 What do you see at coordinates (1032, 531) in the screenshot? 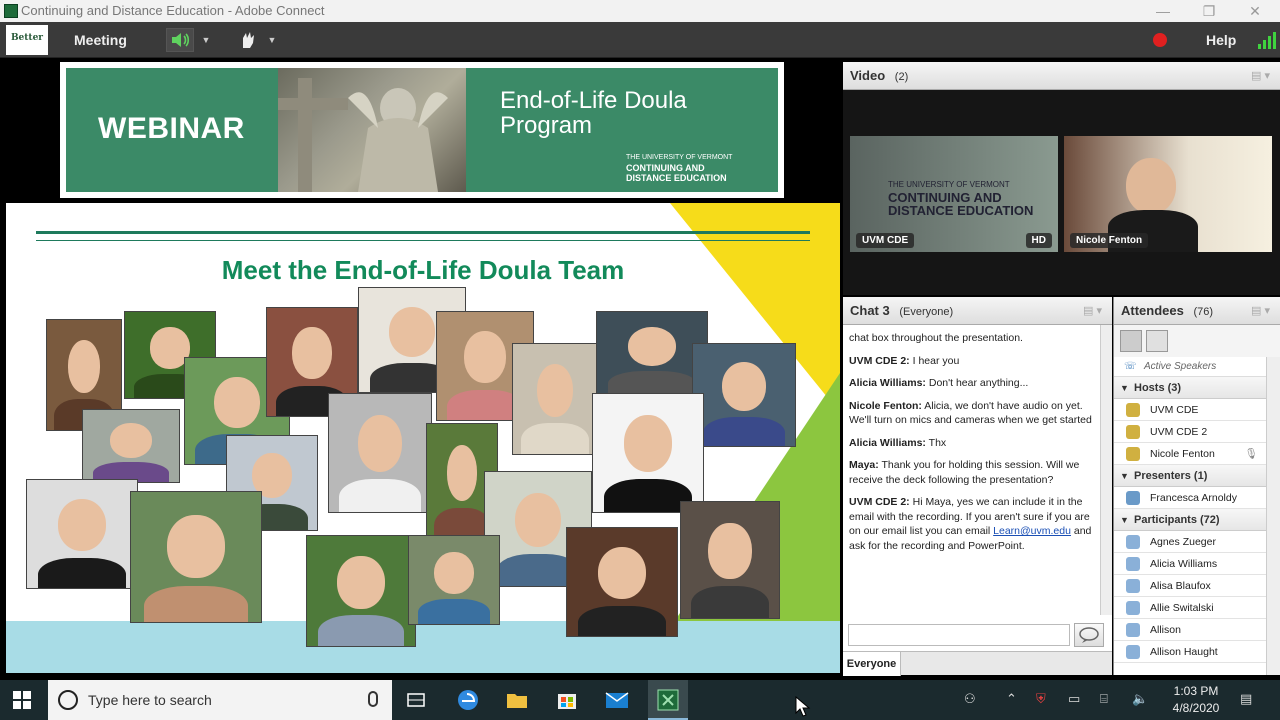
I see `email-link: Learn@uvm.edu` at bounding box center [1032, 531].